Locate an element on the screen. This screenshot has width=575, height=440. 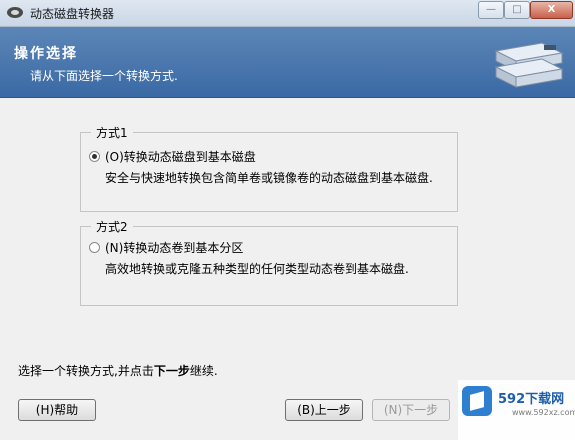
minimize-icon: — is located at coordinates (491, 9).